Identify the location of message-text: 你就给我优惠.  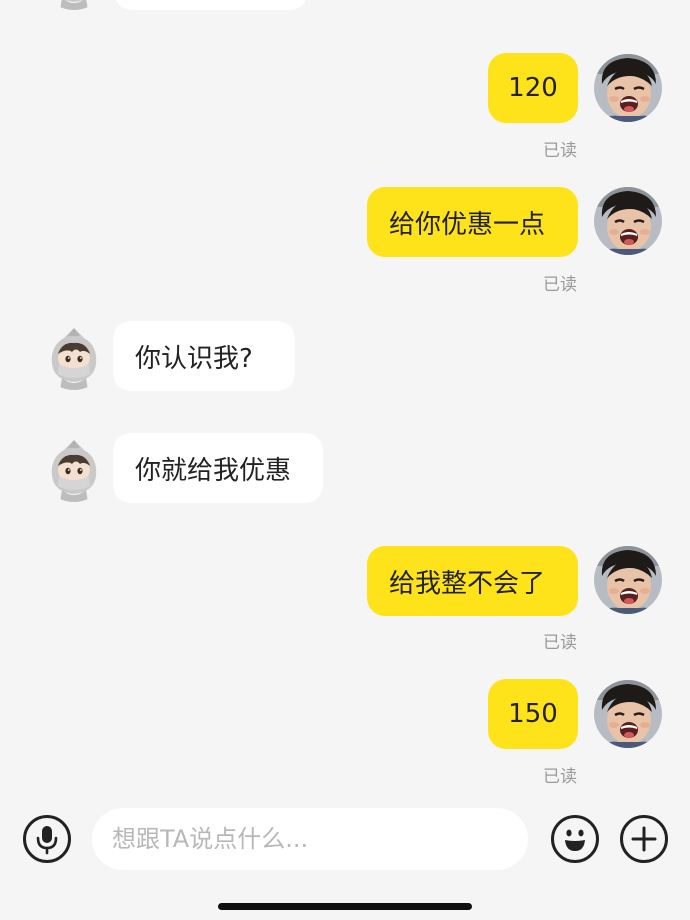
(213, 470).